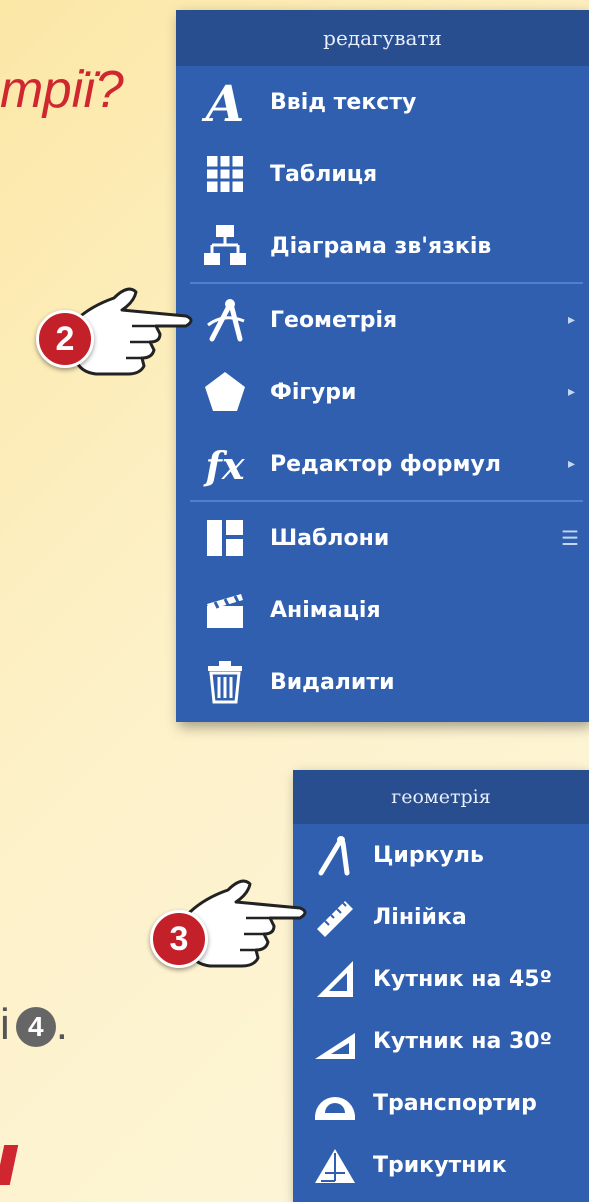 The width and height of the screenshot is (589, 1202). Describe the element at coordinates (335, 1165) in the screenshot. I see `triangle-icon` at that location.